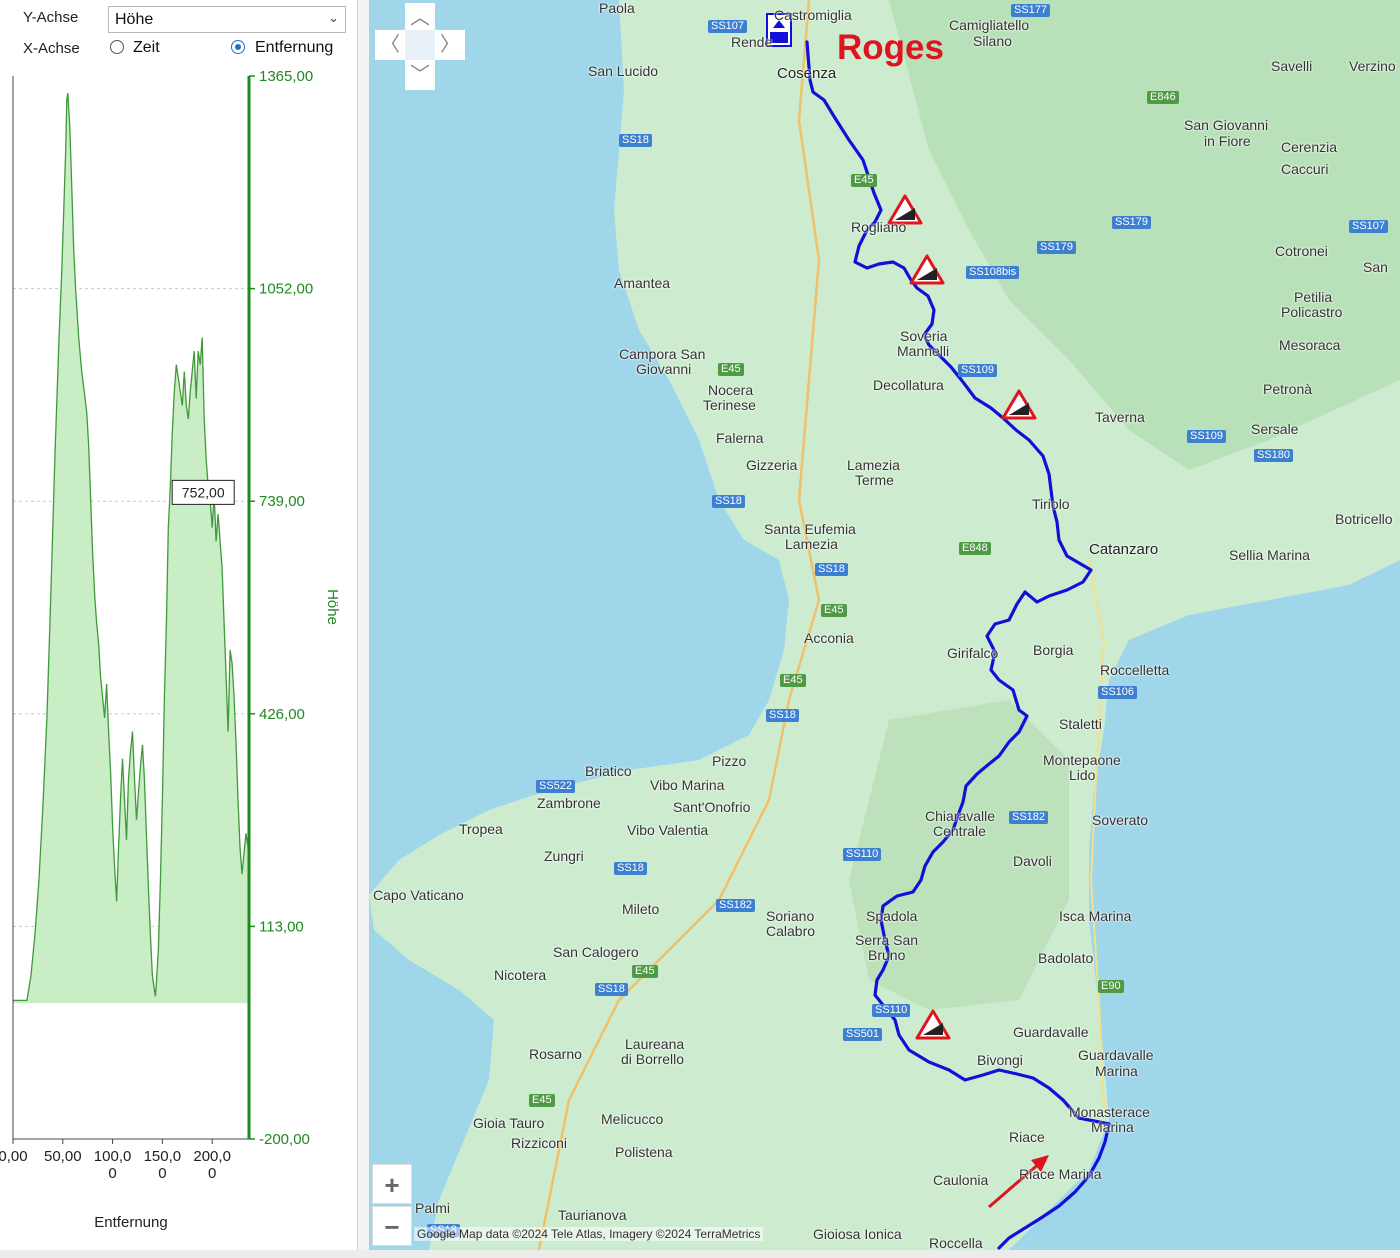 This screenshot has height=1258, width=1400. What do you see at coordinates (1309, 147) in the screenshot?
I see `place-label: Cerenzia` at bounding box center [1309, 147].